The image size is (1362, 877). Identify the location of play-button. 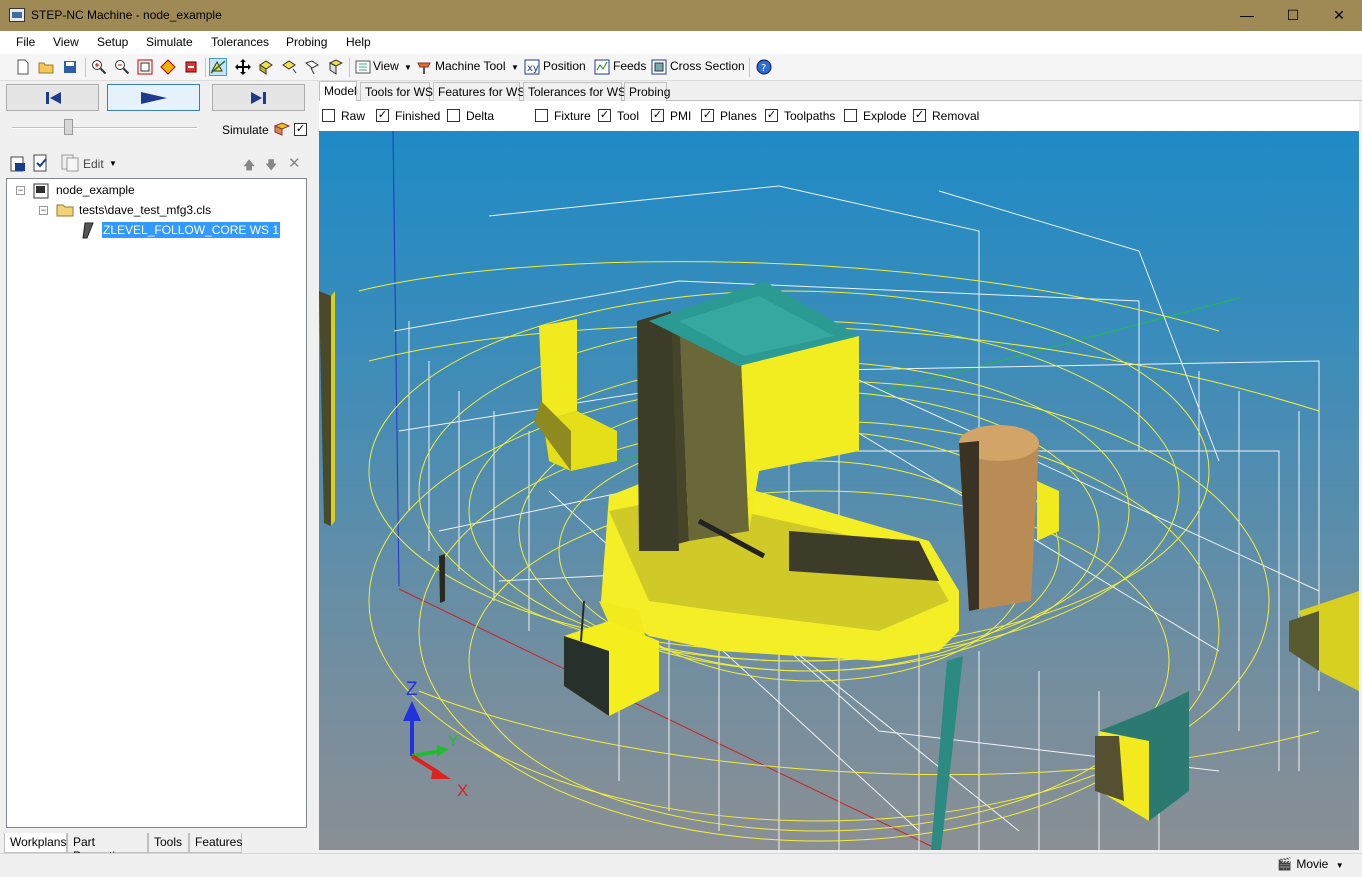
(153, 97).